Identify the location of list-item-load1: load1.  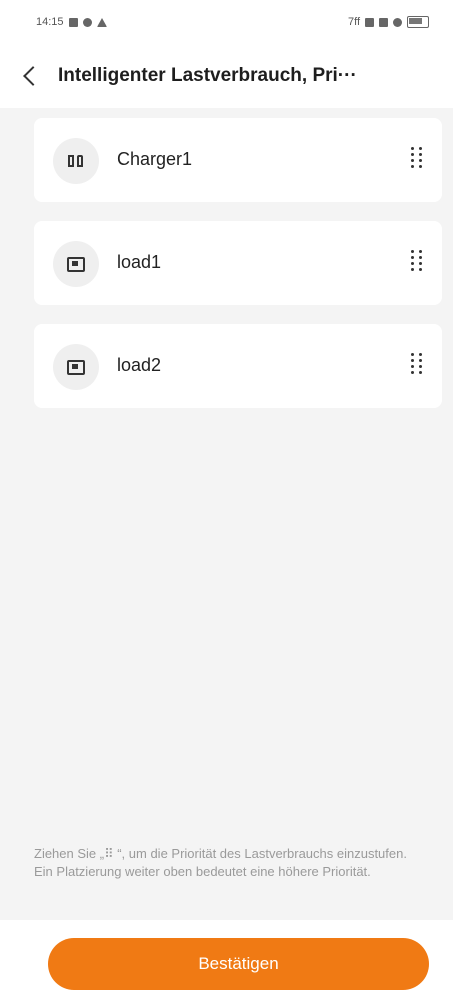
(238, 263).